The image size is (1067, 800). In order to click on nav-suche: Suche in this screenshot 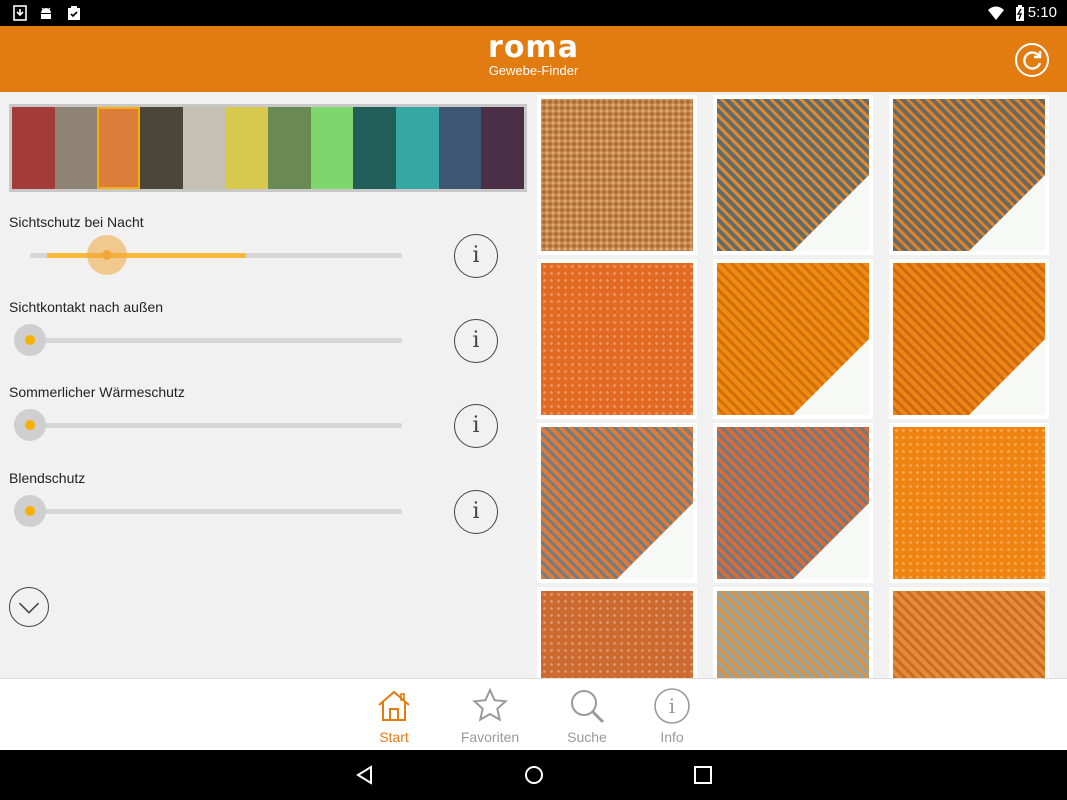, I will do `click(587, 716)`.